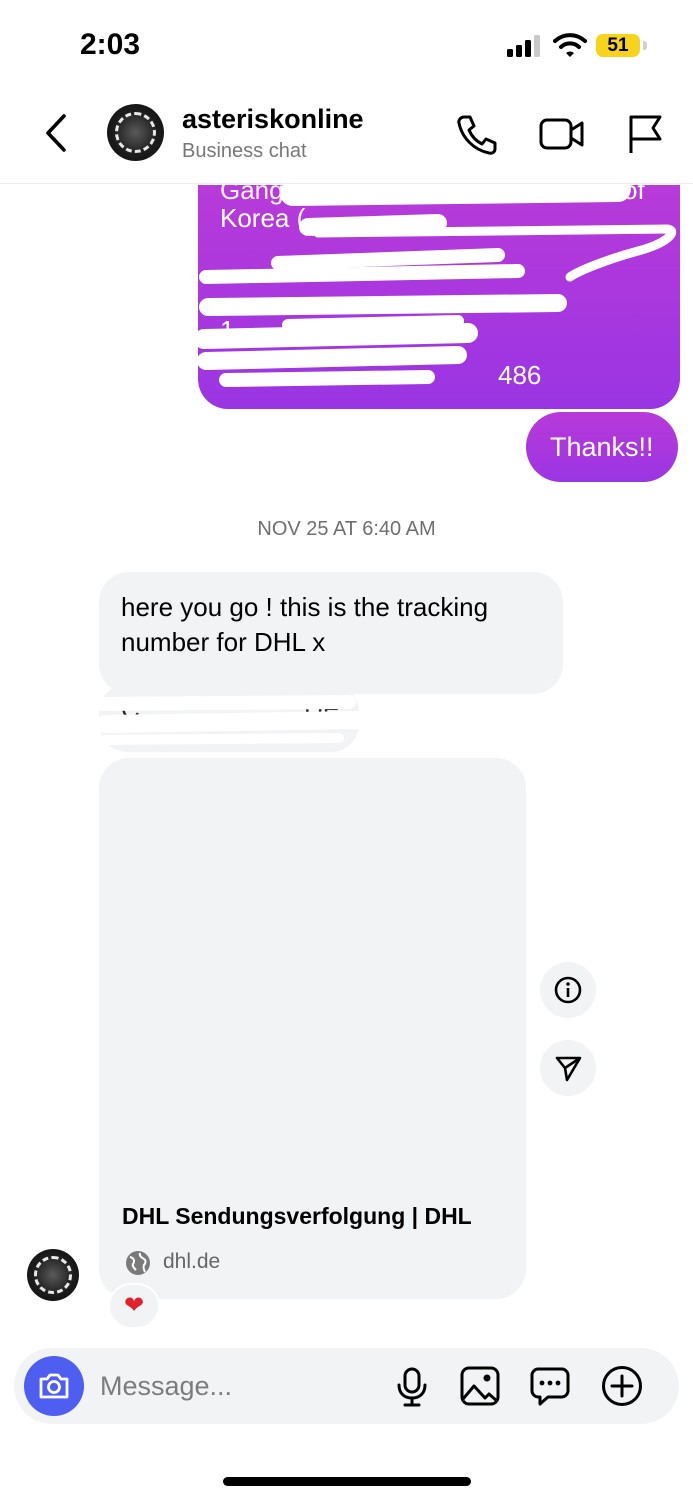  Describe the element at coordinates (244, 151) in the screenshot. I see `contact-subtitle: Business chat` at that location.